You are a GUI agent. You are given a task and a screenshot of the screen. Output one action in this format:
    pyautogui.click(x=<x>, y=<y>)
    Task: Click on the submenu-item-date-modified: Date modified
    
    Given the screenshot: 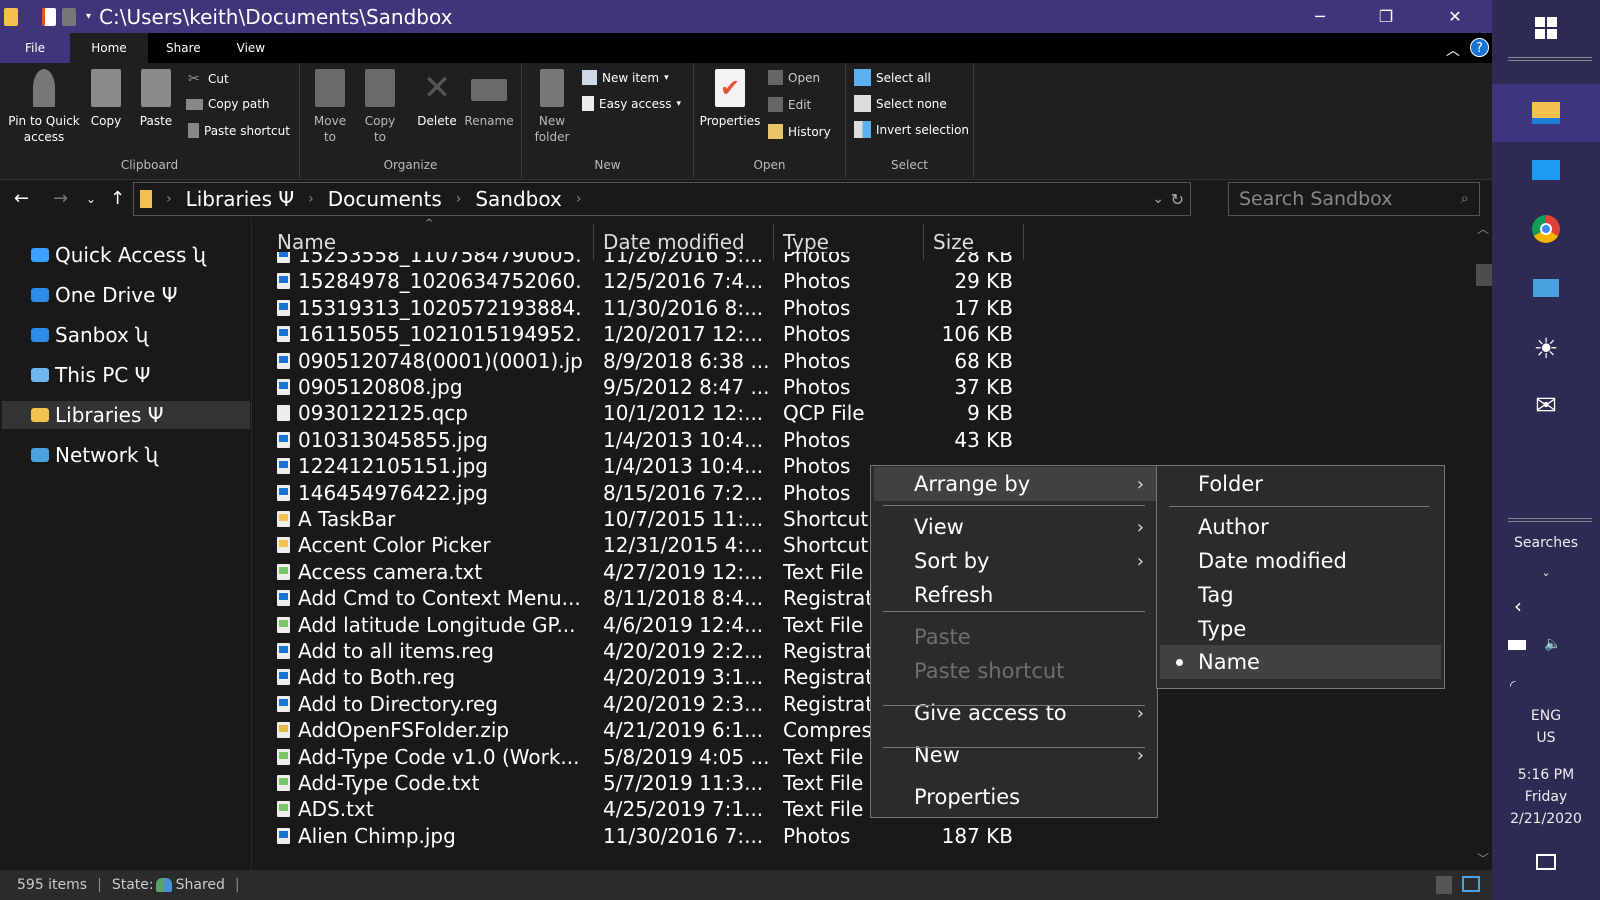 What is the action you would take?
    pyautogui.click(x=1300, y=561)
    